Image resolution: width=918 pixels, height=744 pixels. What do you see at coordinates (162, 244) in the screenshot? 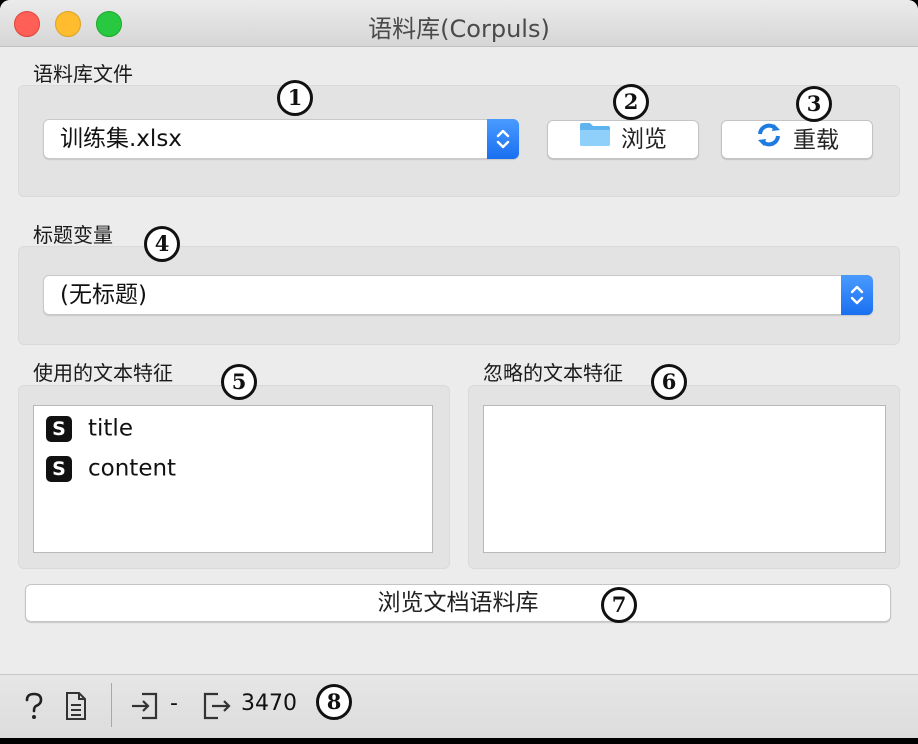
I see `annotation-marker-4: 4` at bounding box center [162, 244].